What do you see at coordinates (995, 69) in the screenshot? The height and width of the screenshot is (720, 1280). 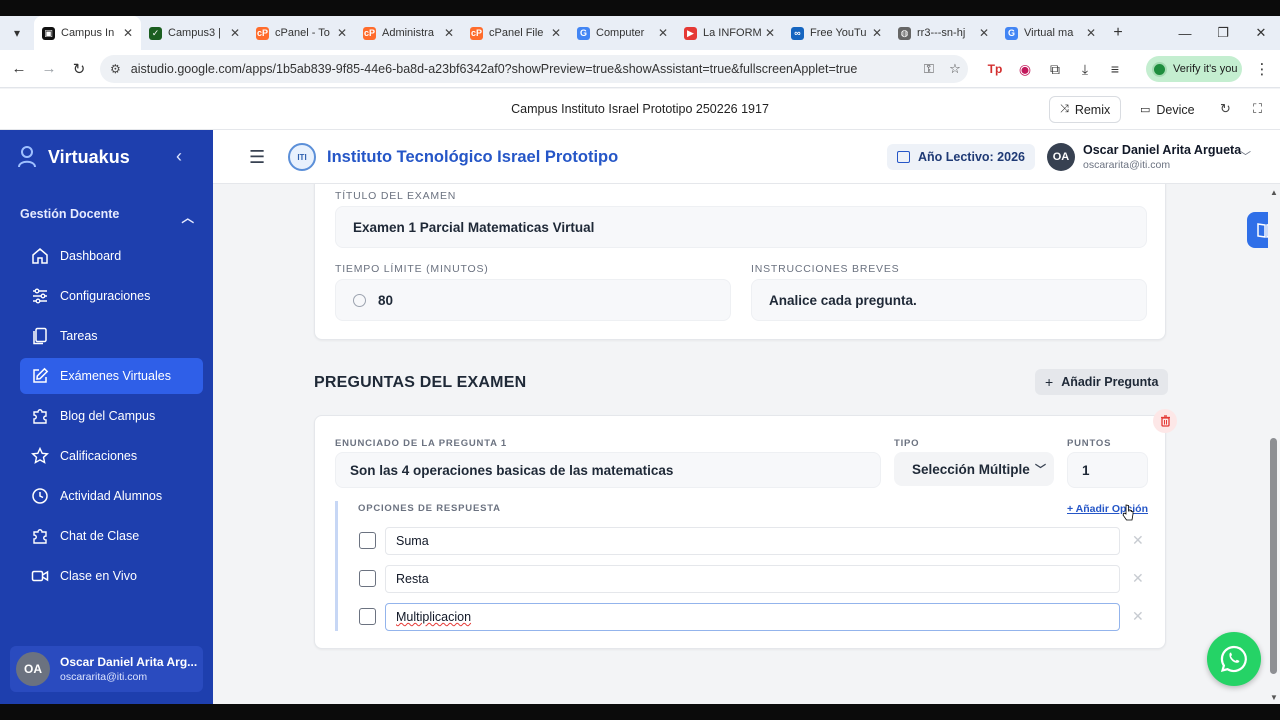 I see `extension-tp-icon: Tp` at bounding box center [995, 69].